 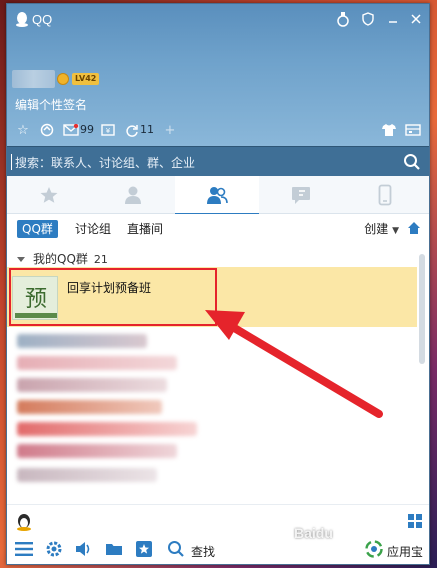 I want to click on mail-count: 99, so click(x=87, y=129).